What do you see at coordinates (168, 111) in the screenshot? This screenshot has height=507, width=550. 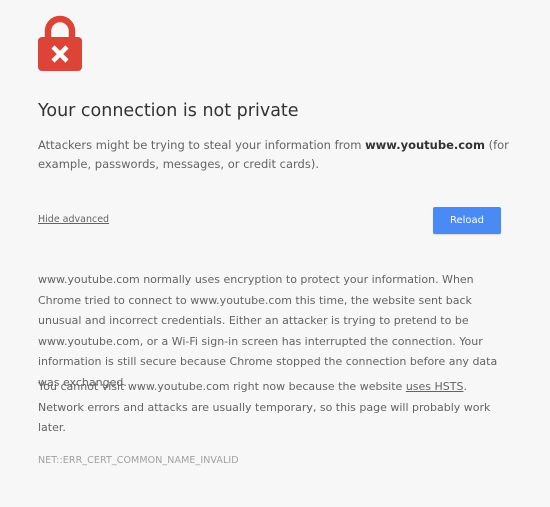 I see `page-title: Your connection is not private` at bounding box center [168, 111].